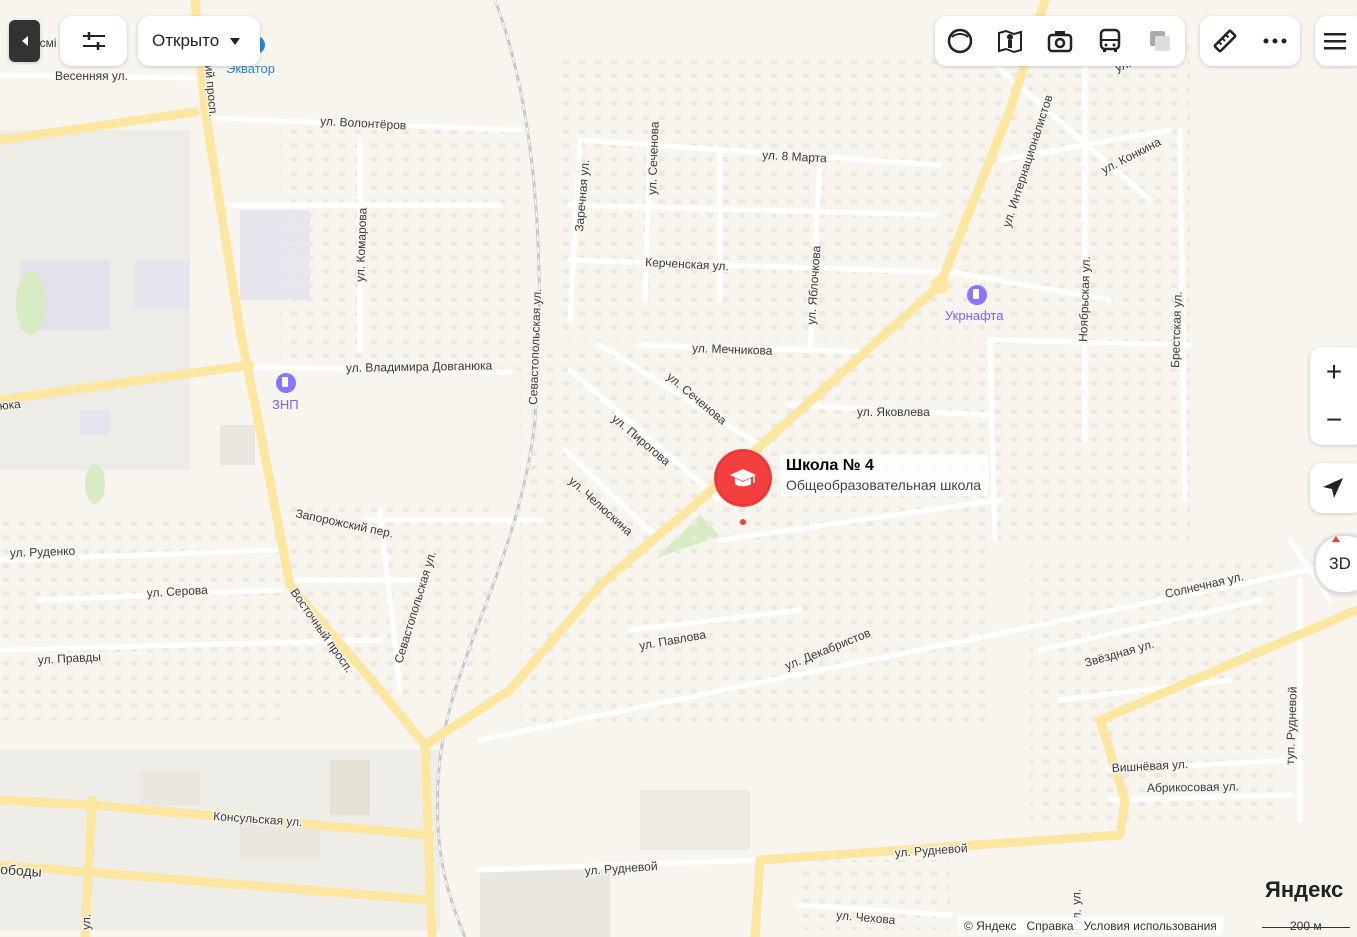  I want to click on scale-label: 200 м, so click(1306, 926).